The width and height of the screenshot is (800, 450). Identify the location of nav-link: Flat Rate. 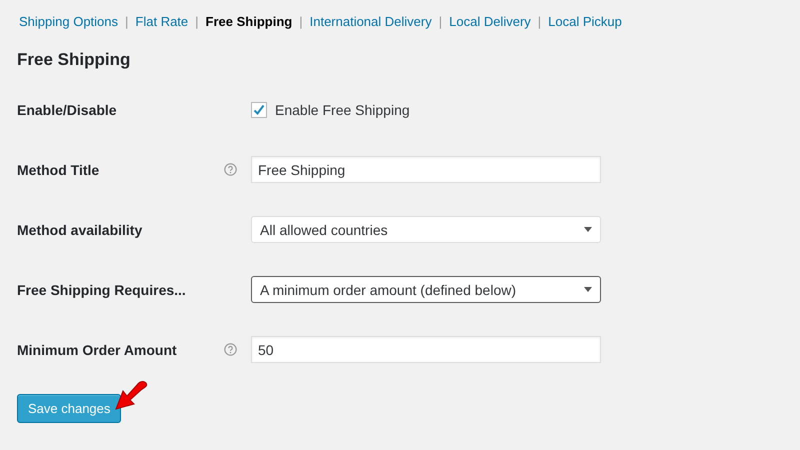
(161, 21).